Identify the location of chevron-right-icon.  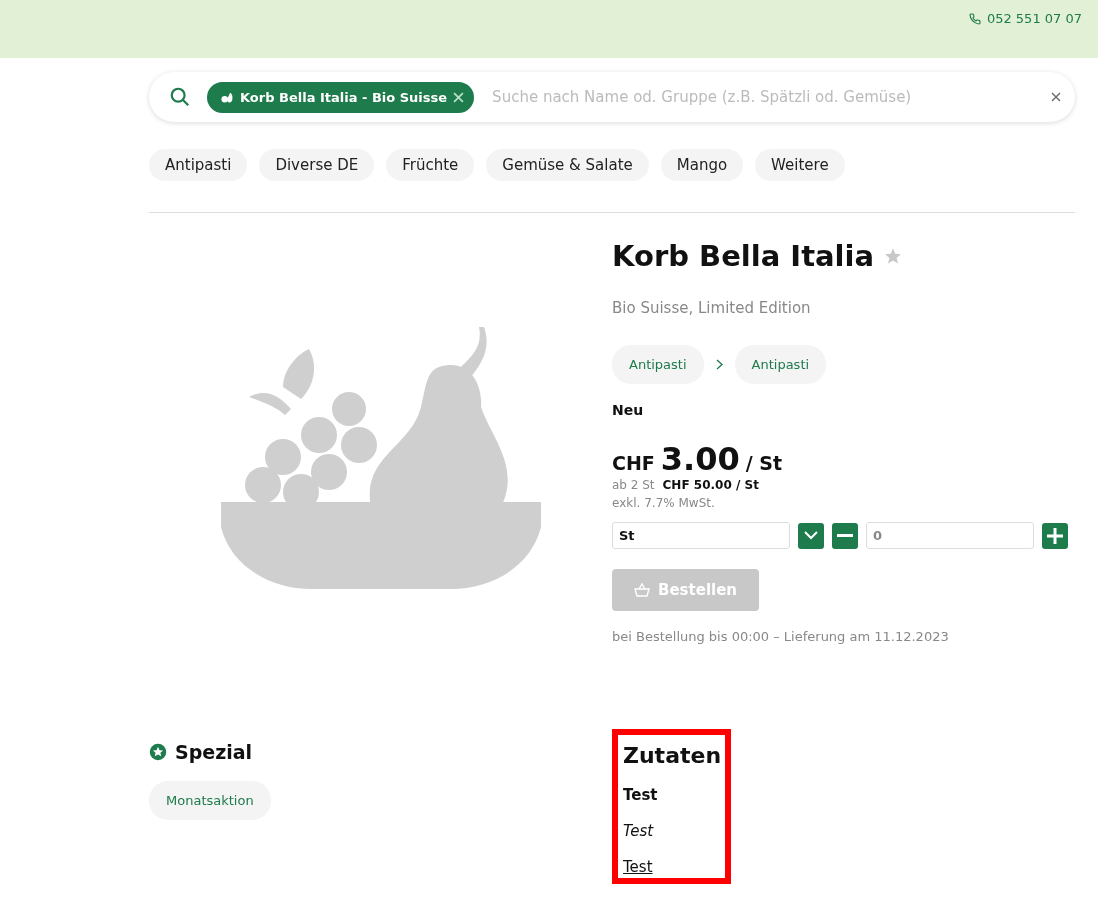
(719, 364).